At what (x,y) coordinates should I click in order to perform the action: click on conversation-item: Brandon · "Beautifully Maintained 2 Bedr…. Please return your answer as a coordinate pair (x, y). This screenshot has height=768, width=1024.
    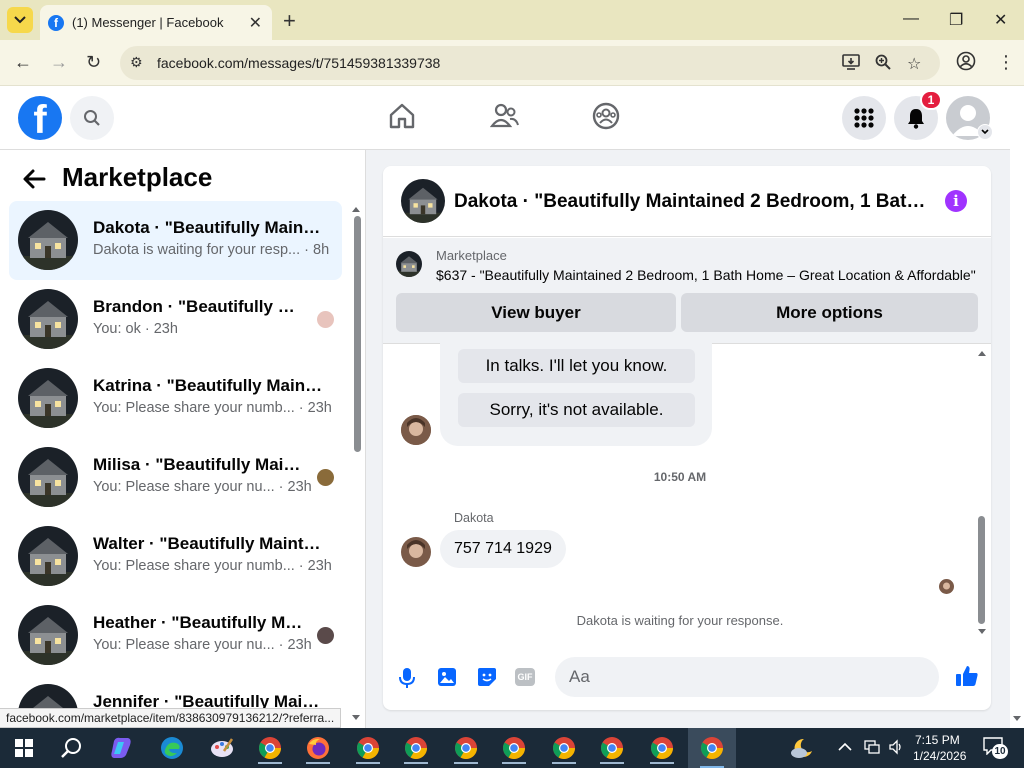
    Looking at the image, I should click on (175, 319).